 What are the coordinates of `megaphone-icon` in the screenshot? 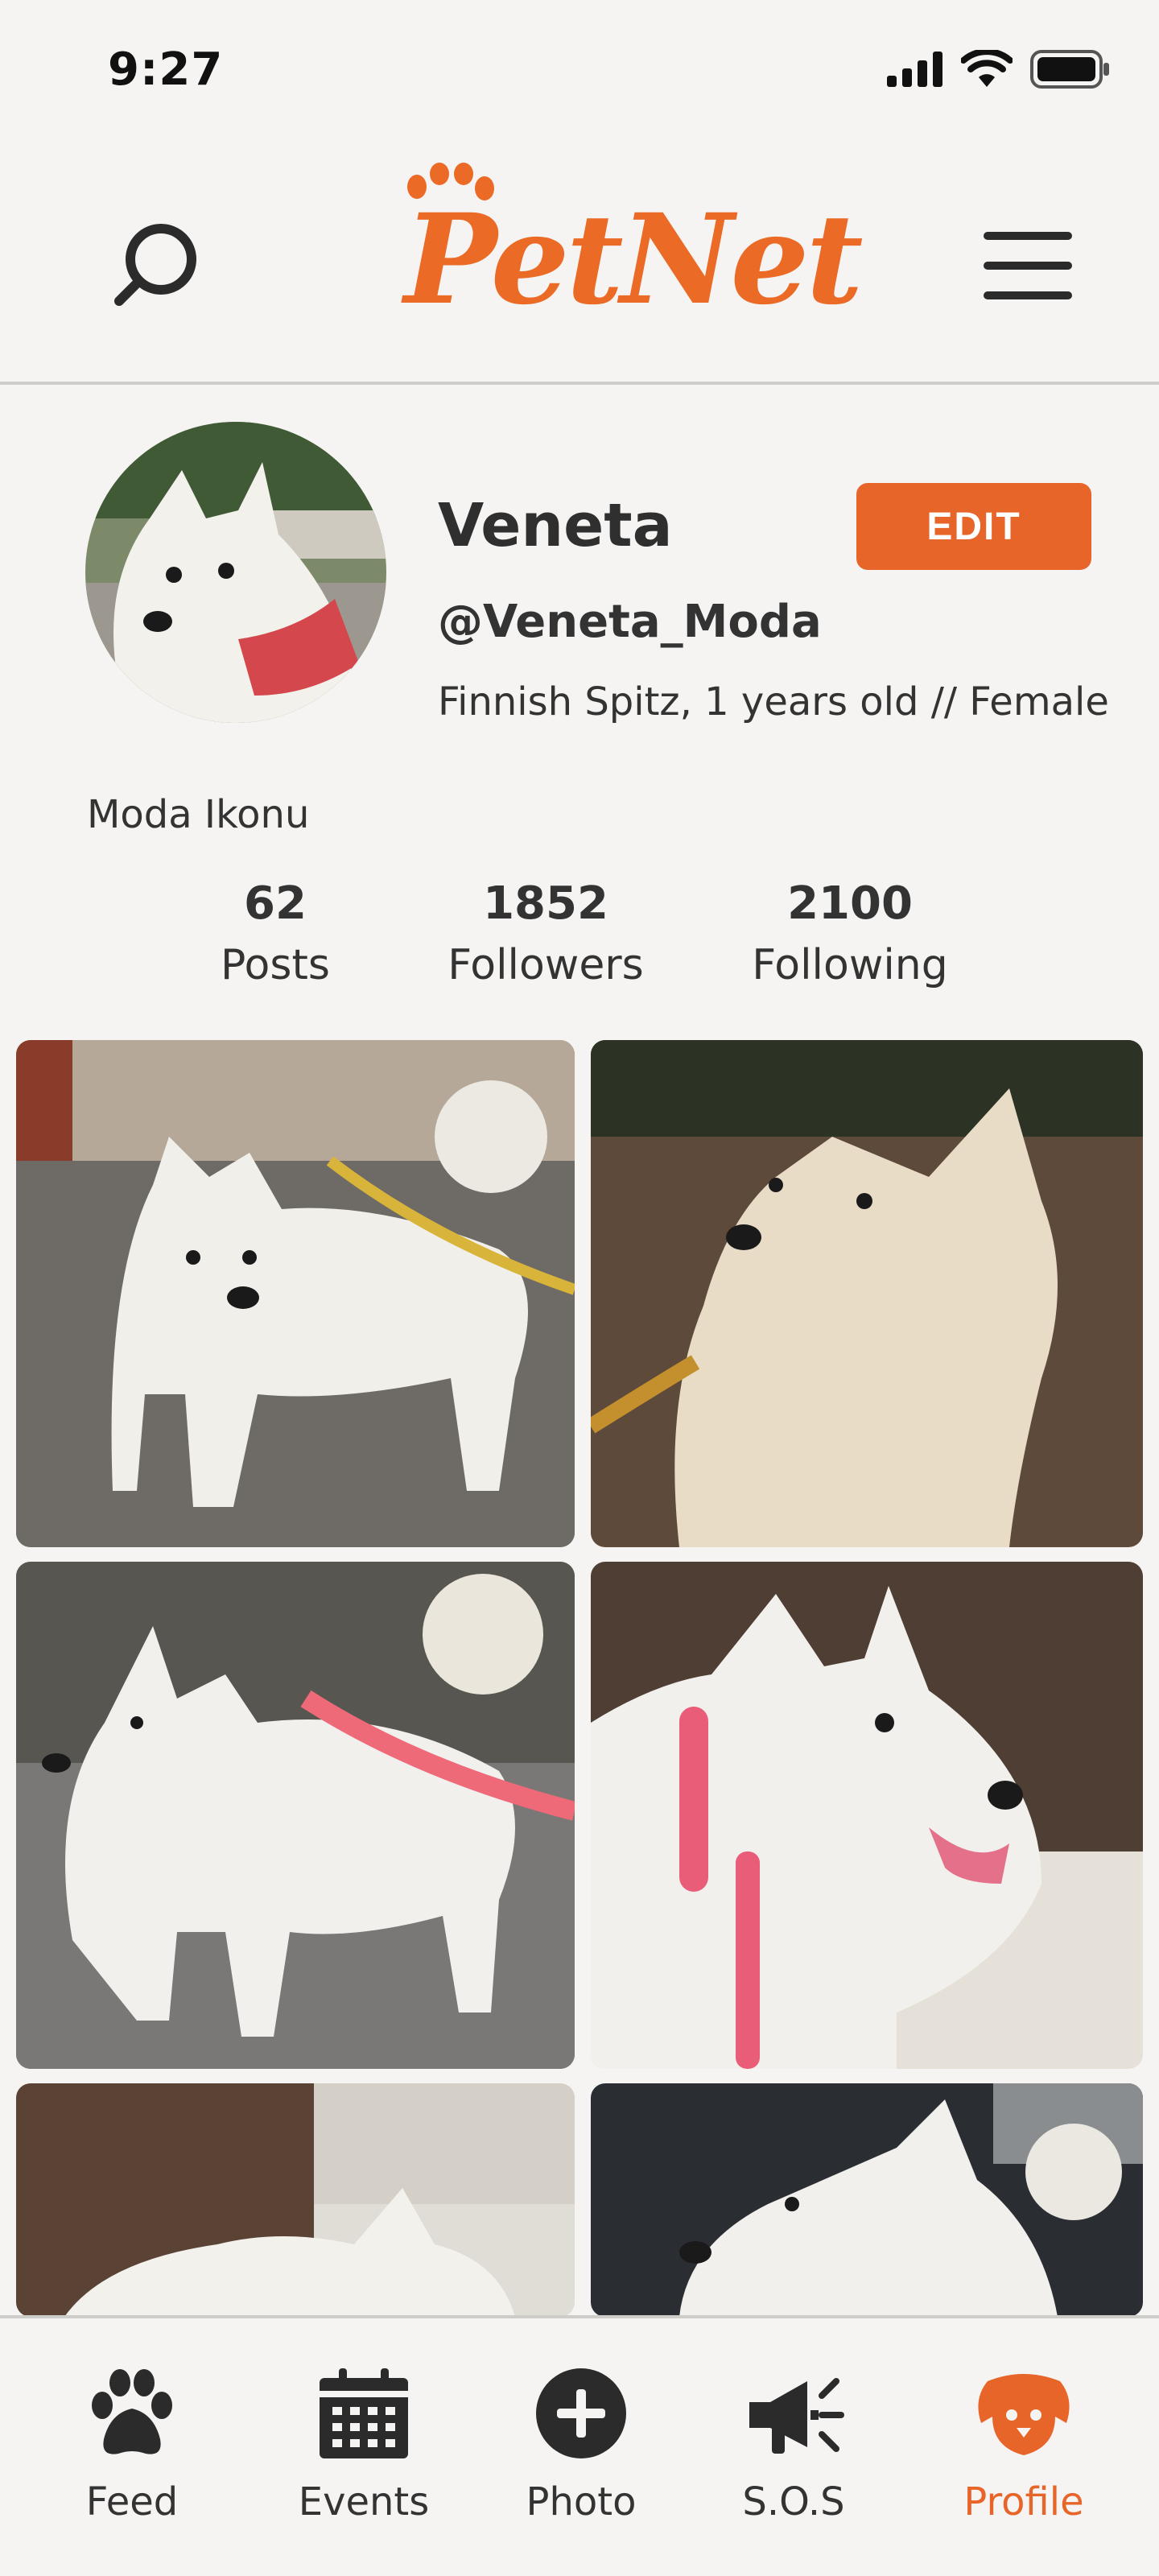 It's located at (796, 2416).